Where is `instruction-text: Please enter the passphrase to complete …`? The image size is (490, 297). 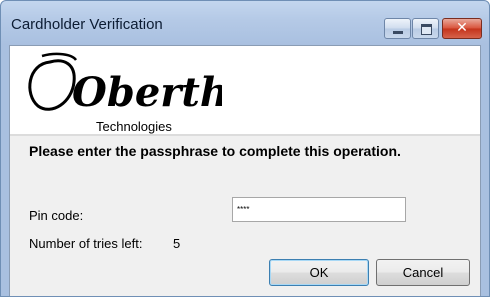 instruction-text: Please enter the passphrase to complete … is located at coordinates (215, 151).